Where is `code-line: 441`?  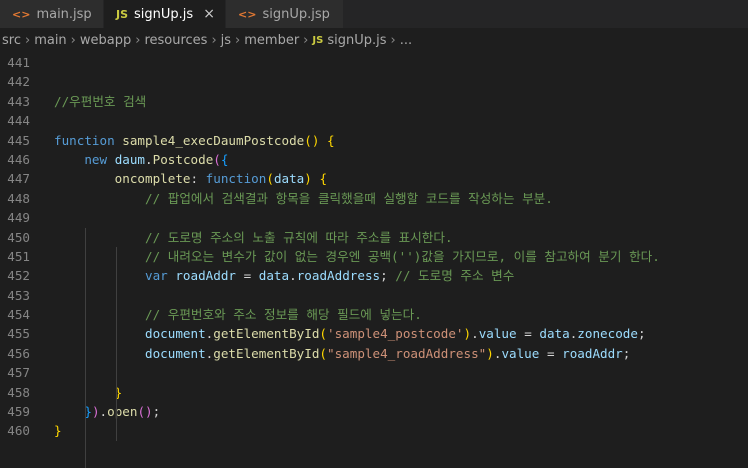
code-line: 441 is located at coordinates (374, 62).